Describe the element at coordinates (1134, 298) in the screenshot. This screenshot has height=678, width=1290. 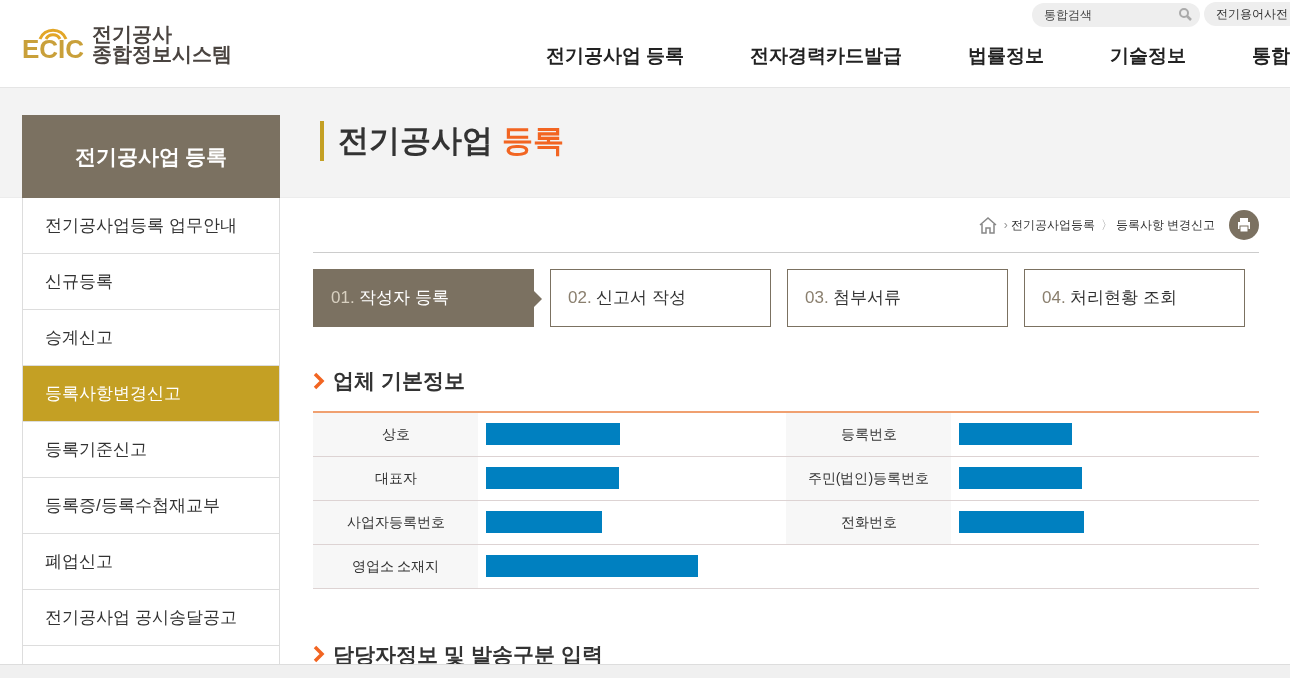
I see `step-tab: 04. 처리현황 조회` at that location.